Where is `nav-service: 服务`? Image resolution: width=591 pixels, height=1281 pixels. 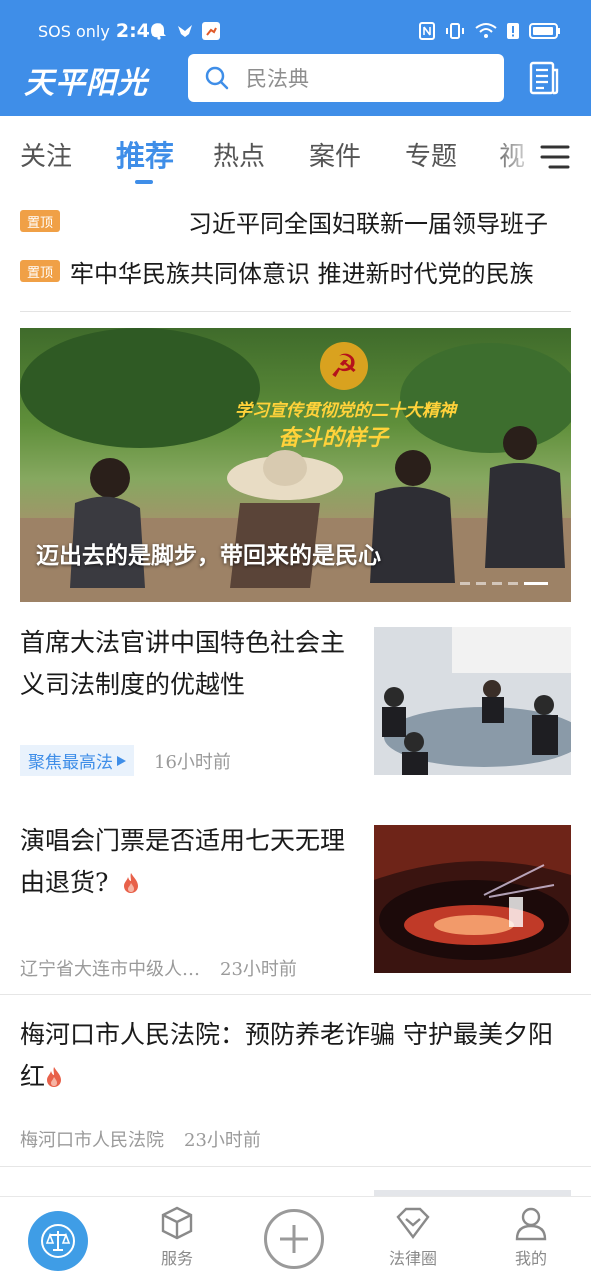
nav-service: 服务 is located at coordinates (177, 1237).